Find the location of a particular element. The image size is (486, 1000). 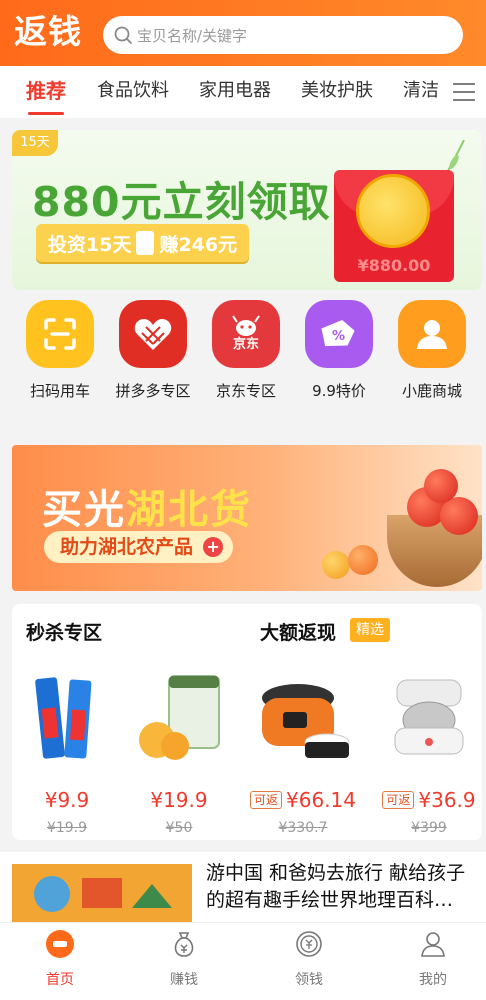

category-menu-button is located at coordinates (464, 92).